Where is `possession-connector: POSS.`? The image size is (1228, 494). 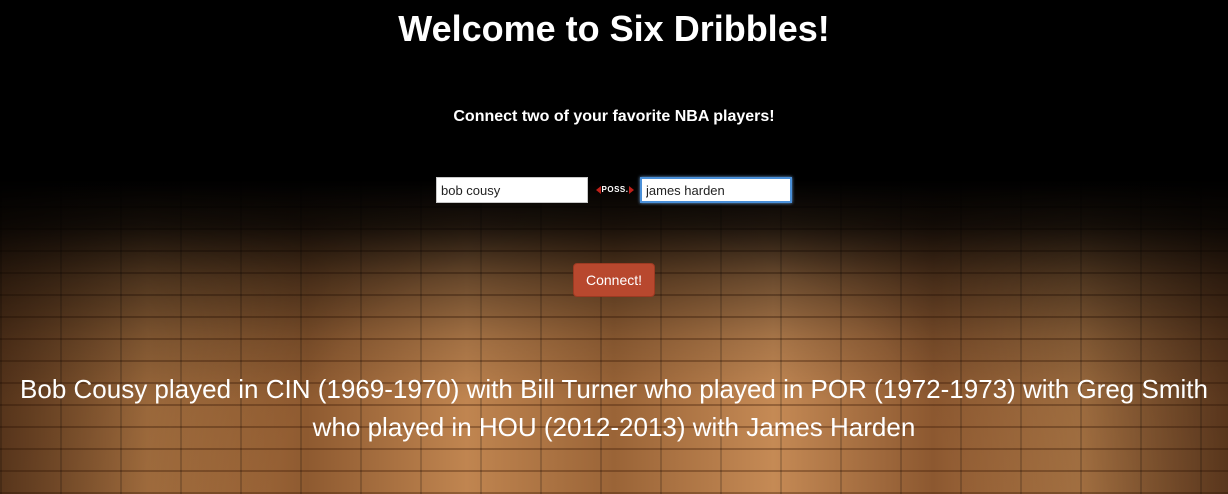 possession-connector: POSS. is located at coordinates (615, 190).